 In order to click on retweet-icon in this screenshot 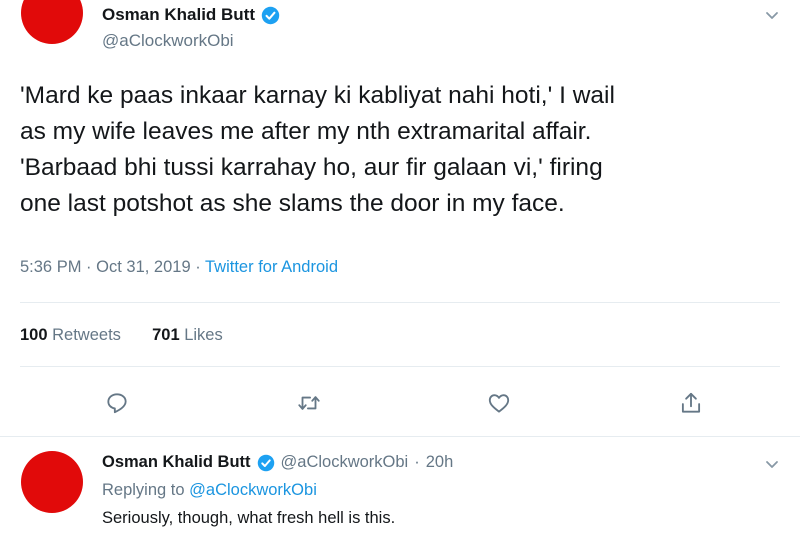, I will do `click(309, 403)`.